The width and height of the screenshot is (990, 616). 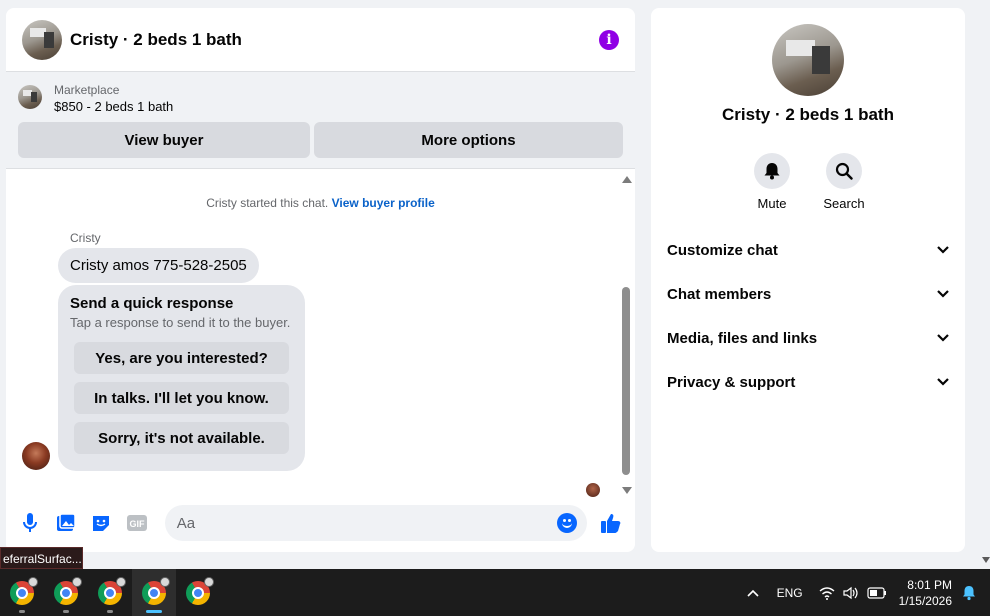 I want to click on view-buyer-profile-link: View buyer profile, so click(x=383, y=203).